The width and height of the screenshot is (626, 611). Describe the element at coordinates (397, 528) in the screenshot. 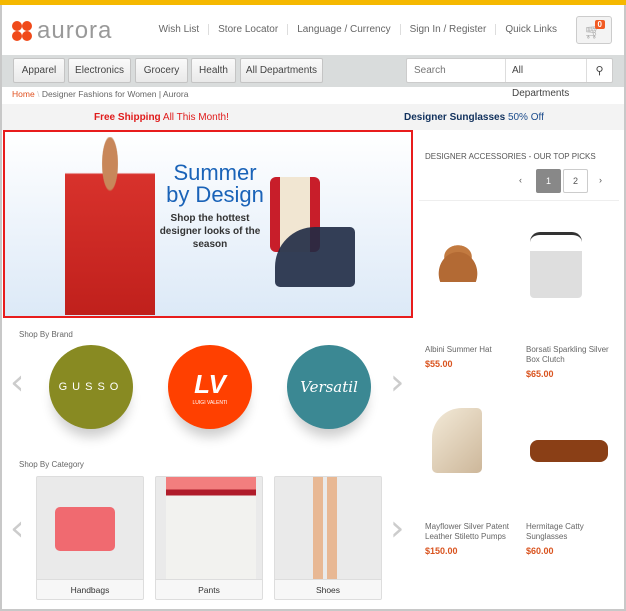

I see `category-next-arrow-icon: ›` at that location.